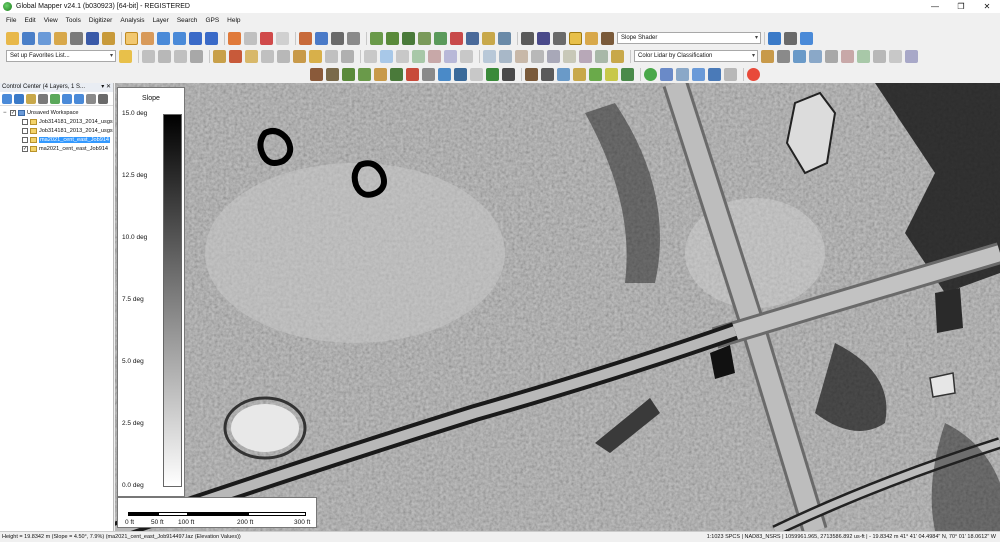 The image size is (1000, 542). What do you see at coordinates (527, 38) in the screenshot?
I see `grid-icon` at bounding box center [527, 38].